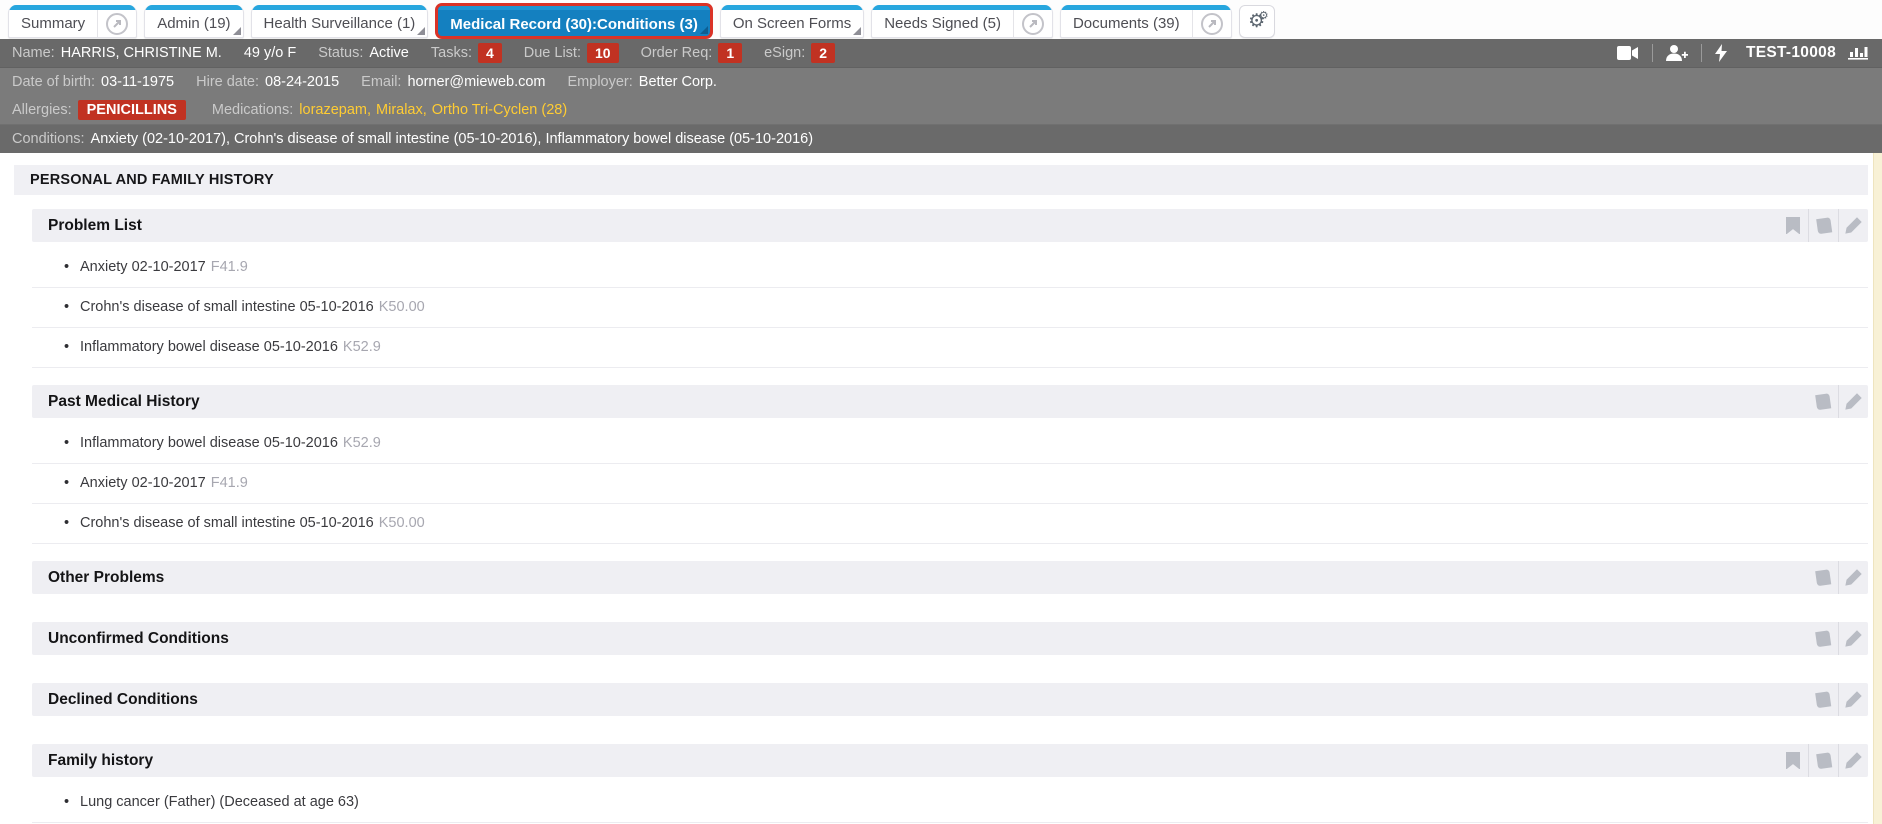 The height and width of the screenshot is (824, 1882). I want to click on hire-date-label: Hire date:, so click(227, 82).